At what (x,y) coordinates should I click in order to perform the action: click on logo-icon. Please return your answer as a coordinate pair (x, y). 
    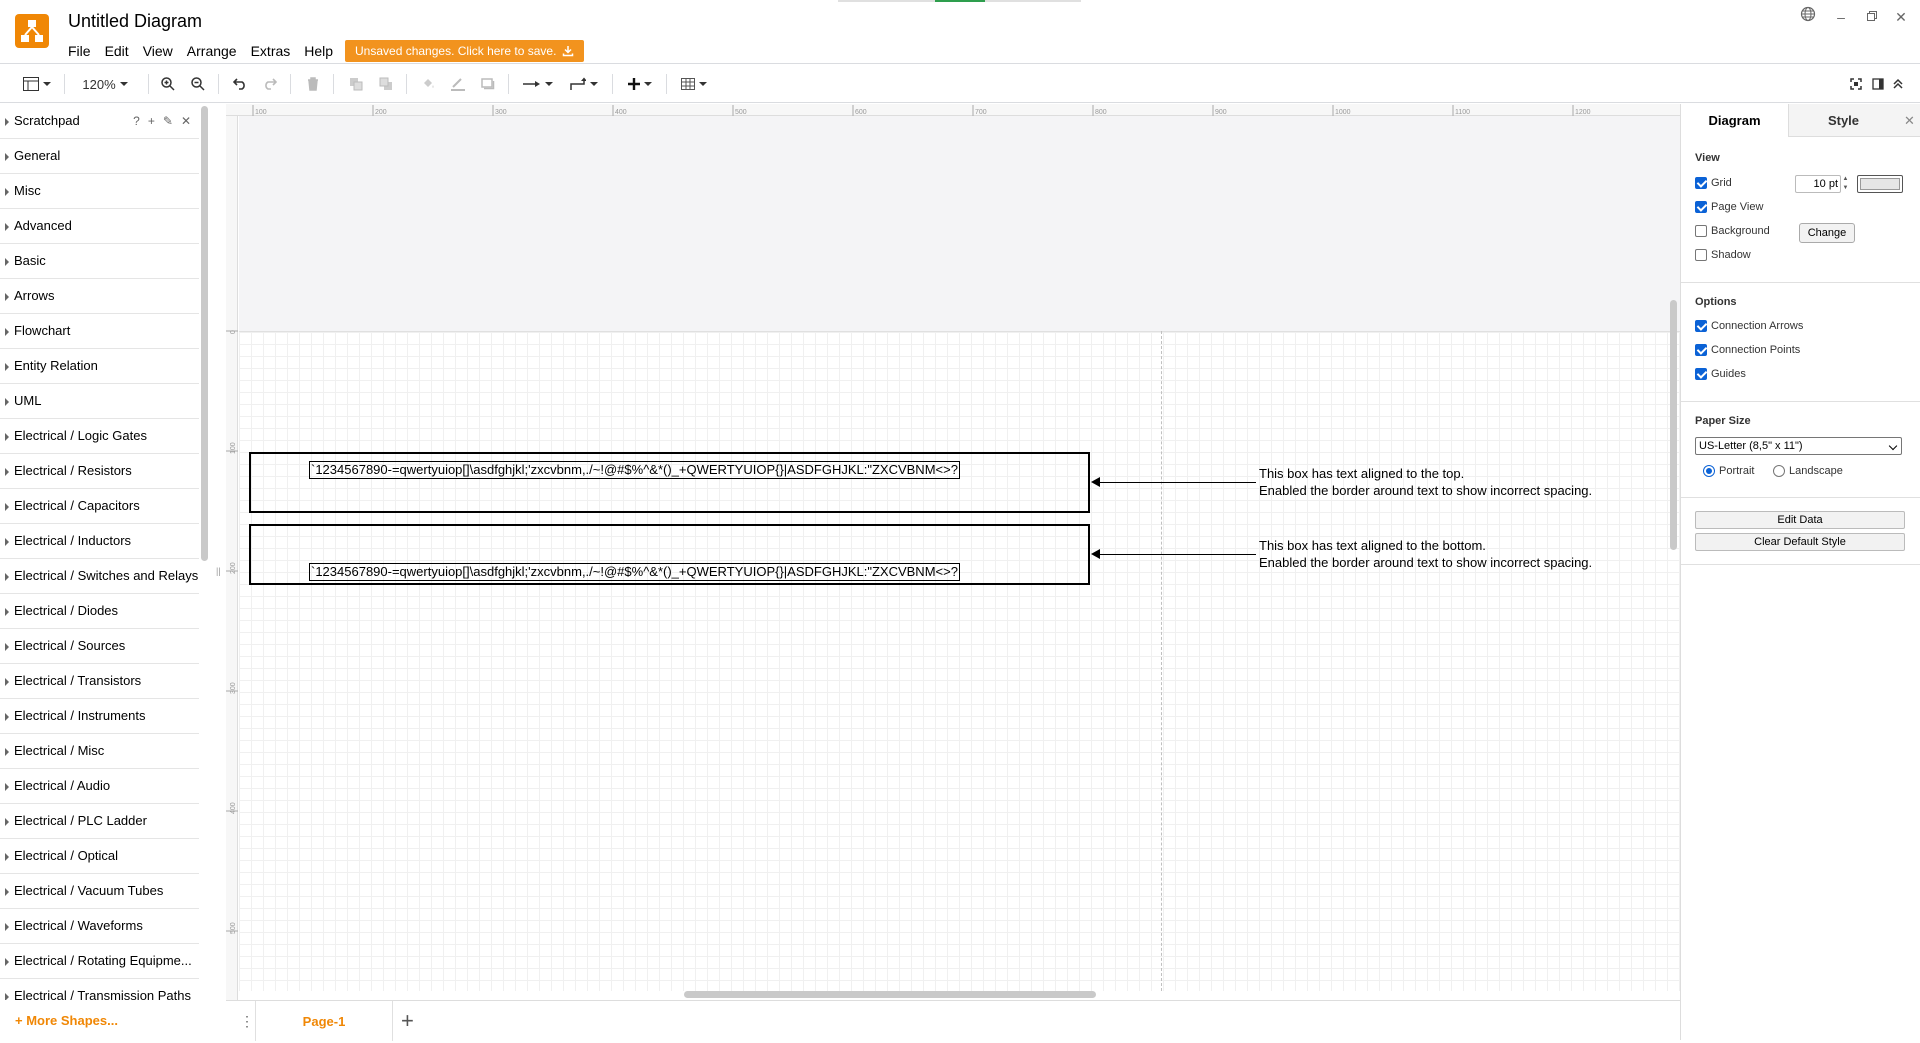
    Looking at the image, I should click on (32, 31).